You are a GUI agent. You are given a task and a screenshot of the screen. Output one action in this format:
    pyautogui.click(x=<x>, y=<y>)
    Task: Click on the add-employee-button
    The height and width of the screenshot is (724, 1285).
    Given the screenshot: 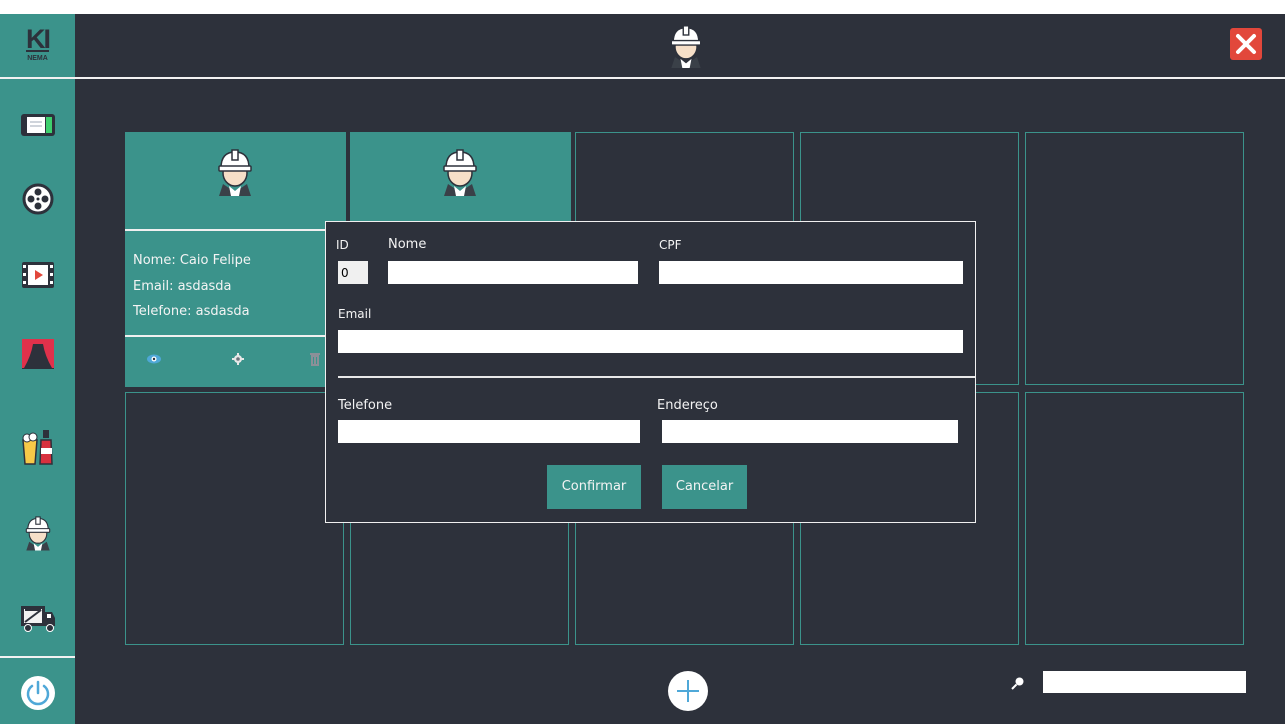 What is the action you would take?
    pyautogui.click(x=688, y=691)
    